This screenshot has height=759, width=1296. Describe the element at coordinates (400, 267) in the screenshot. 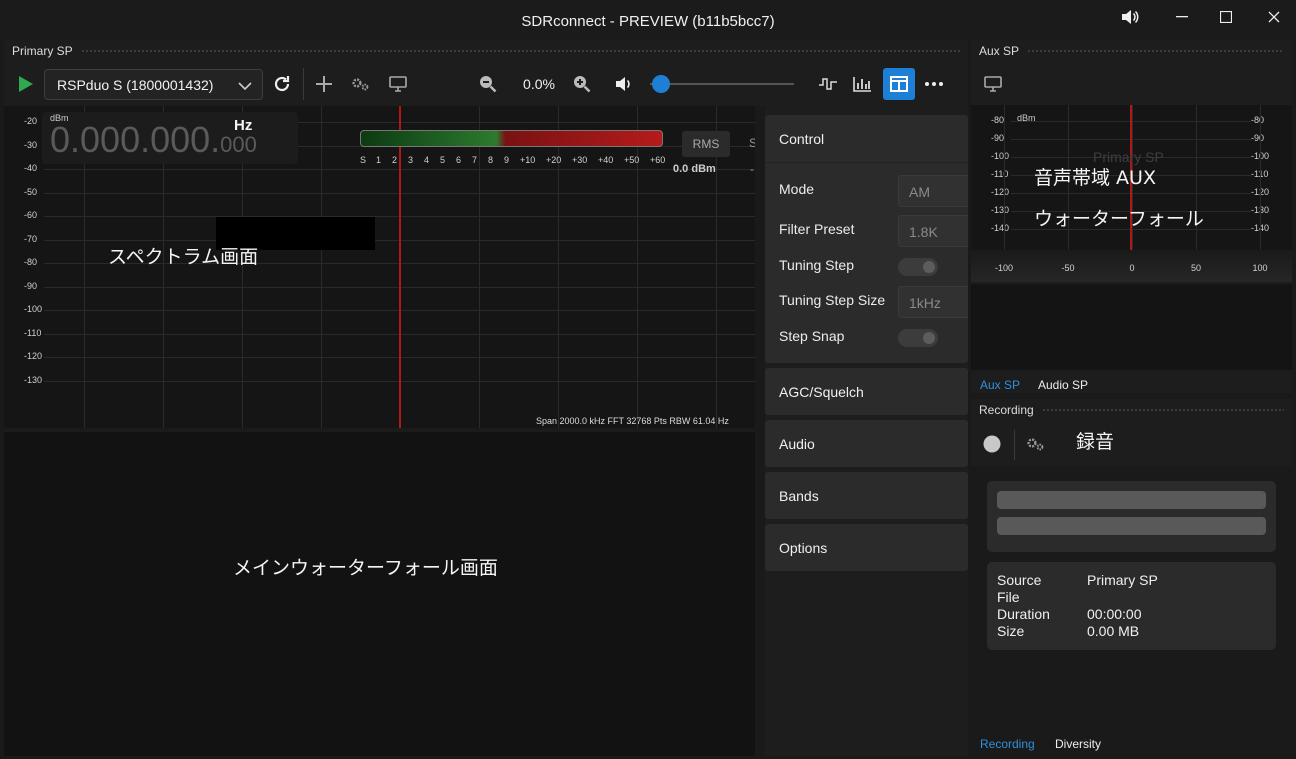

I see `tuning-line` at that location.